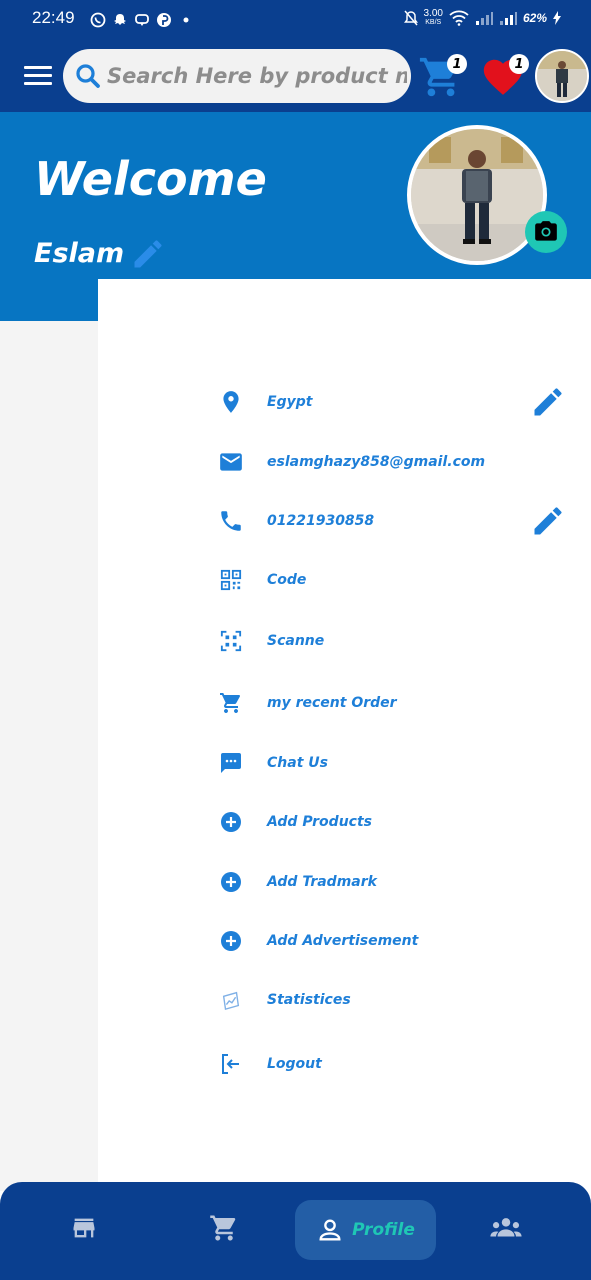 The image size is (591, 1280). Describe the element at coordinates (231, 763) in the screenshot. I see `chat-icon` at that location.